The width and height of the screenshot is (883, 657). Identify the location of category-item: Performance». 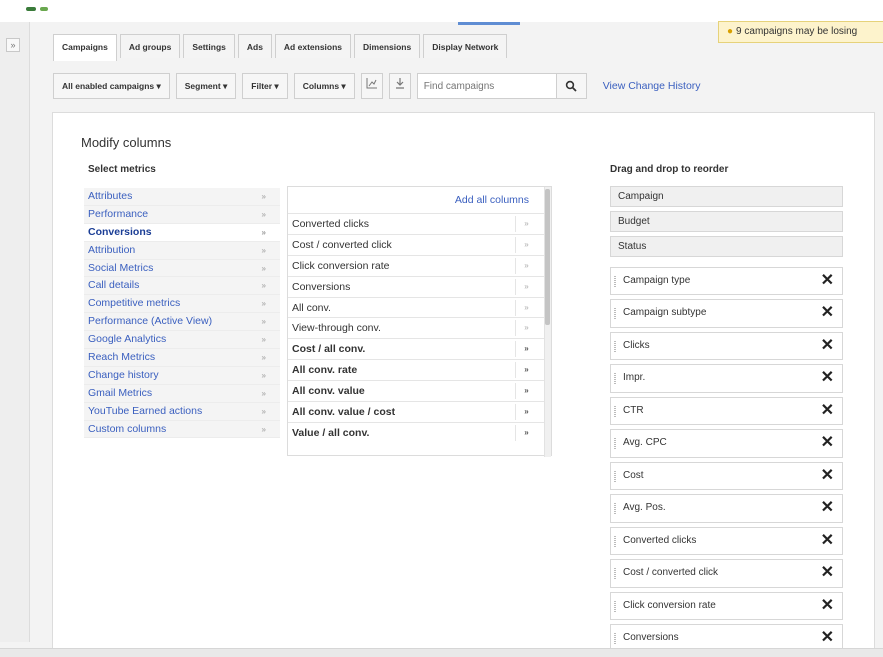
(182, 214).